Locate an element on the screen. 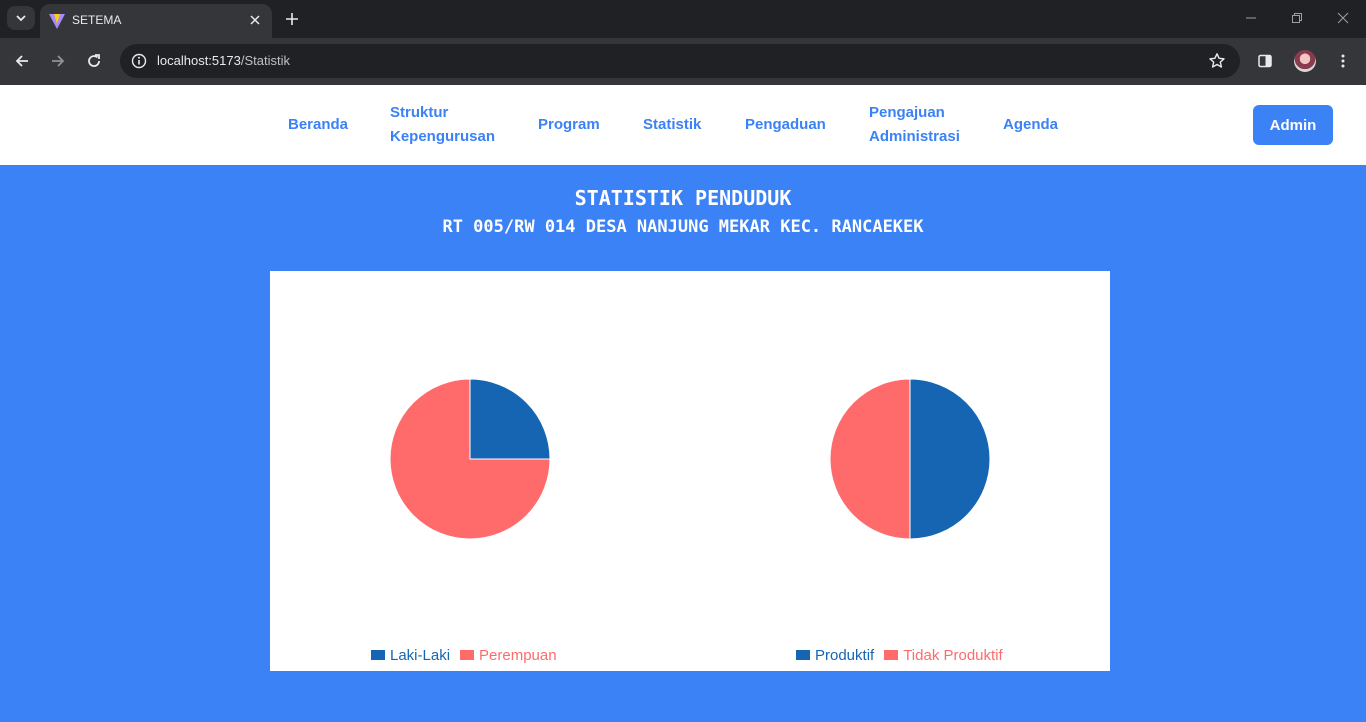 The height and width of the screenshot is (722, 1366). more-menu-icon is located at coordinates (1343, 61).